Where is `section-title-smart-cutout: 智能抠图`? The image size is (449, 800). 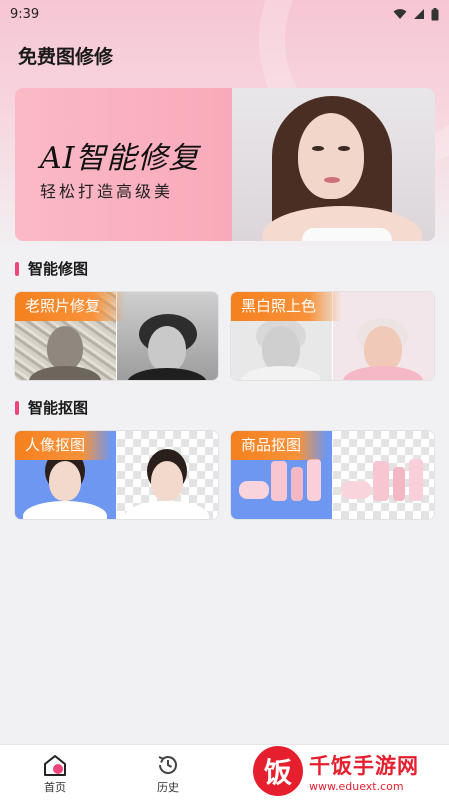
section-title-smart-cutout: 智能抠图 is located at coordinates (51, 407).